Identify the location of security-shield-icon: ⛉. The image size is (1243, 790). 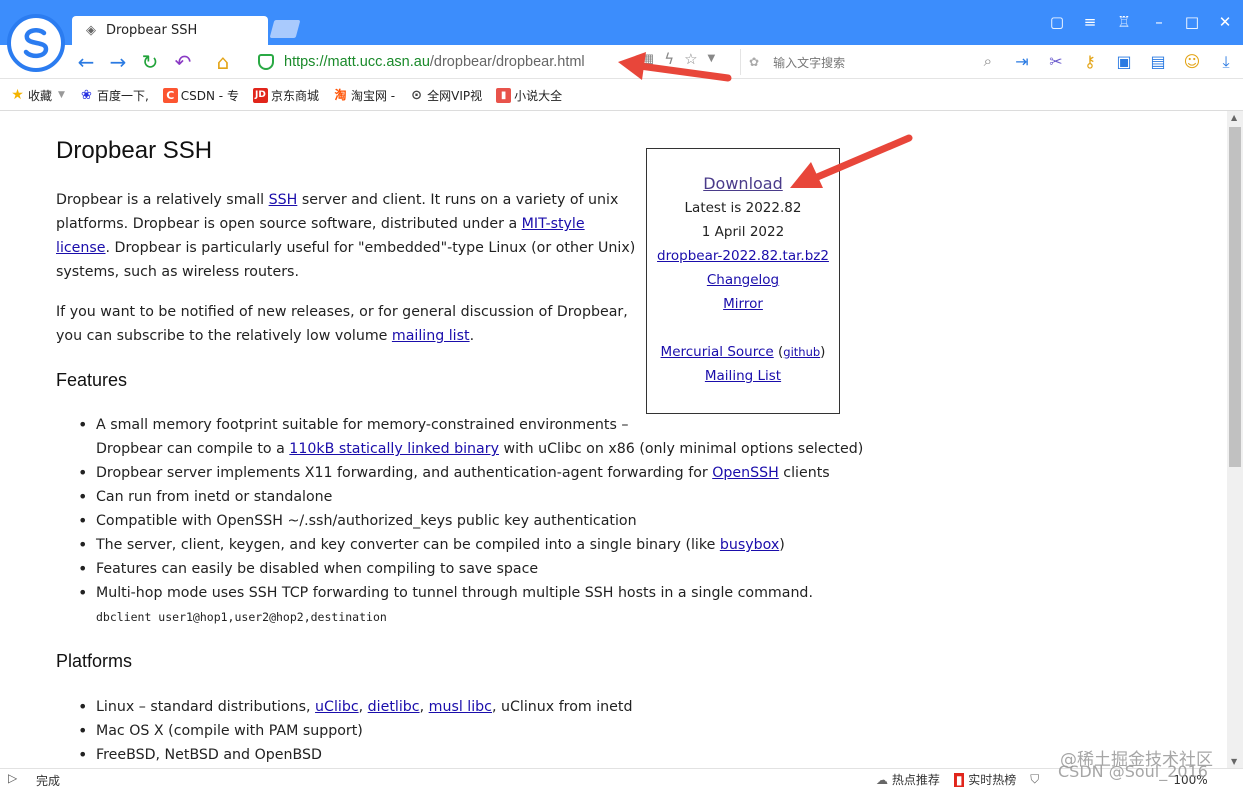
(1034, 779).